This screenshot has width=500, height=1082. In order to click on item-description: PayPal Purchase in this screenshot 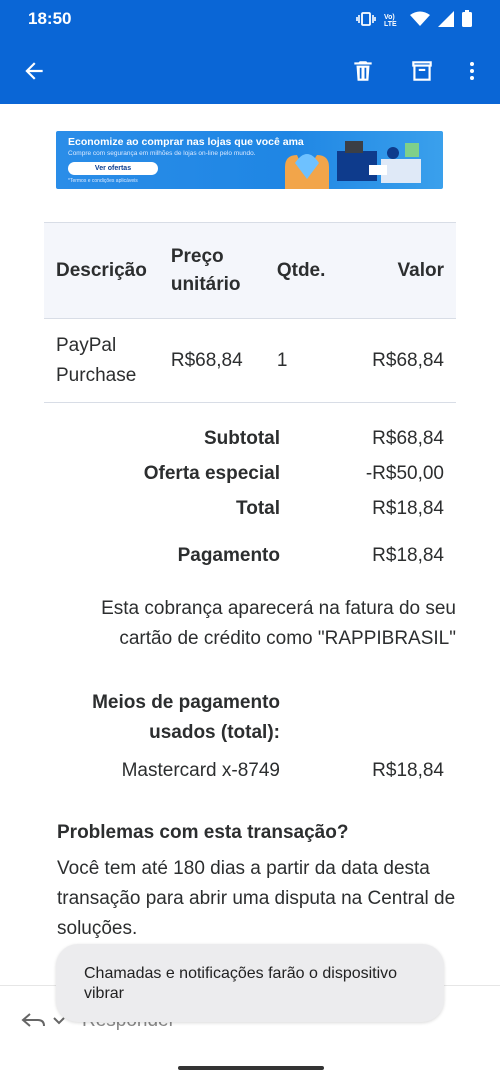, I will do `click(96, 360)`.